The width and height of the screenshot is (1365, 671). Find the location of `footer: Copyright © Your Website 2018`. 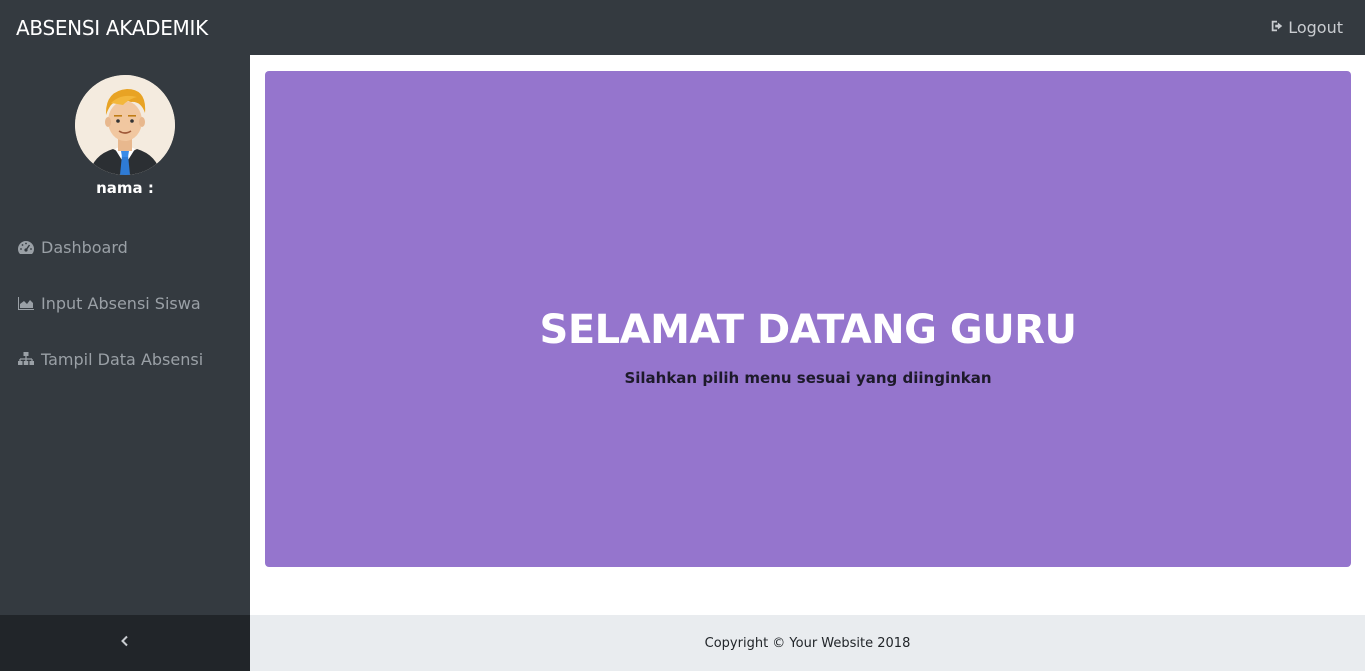

footer: Copyright © Your Website 2018 is located at coordinates (807, 643).